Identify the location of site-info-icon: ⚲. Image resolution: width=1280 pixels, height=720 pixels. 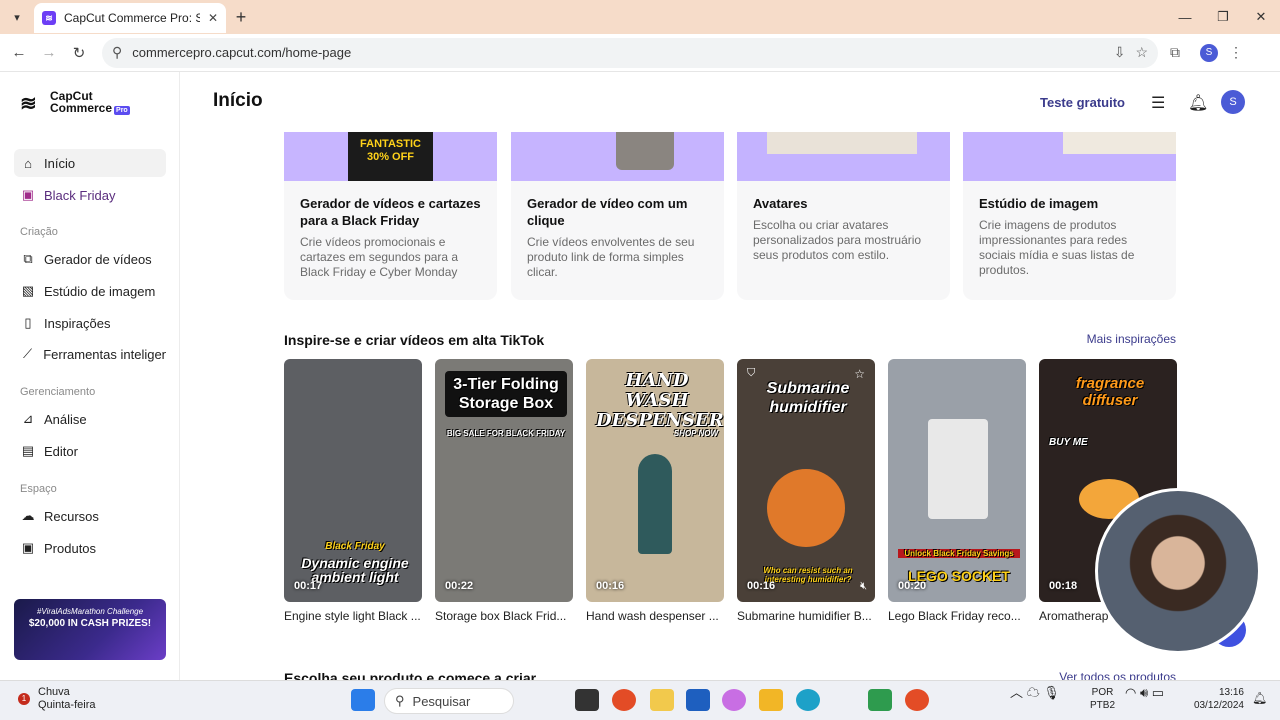
(117, 52).